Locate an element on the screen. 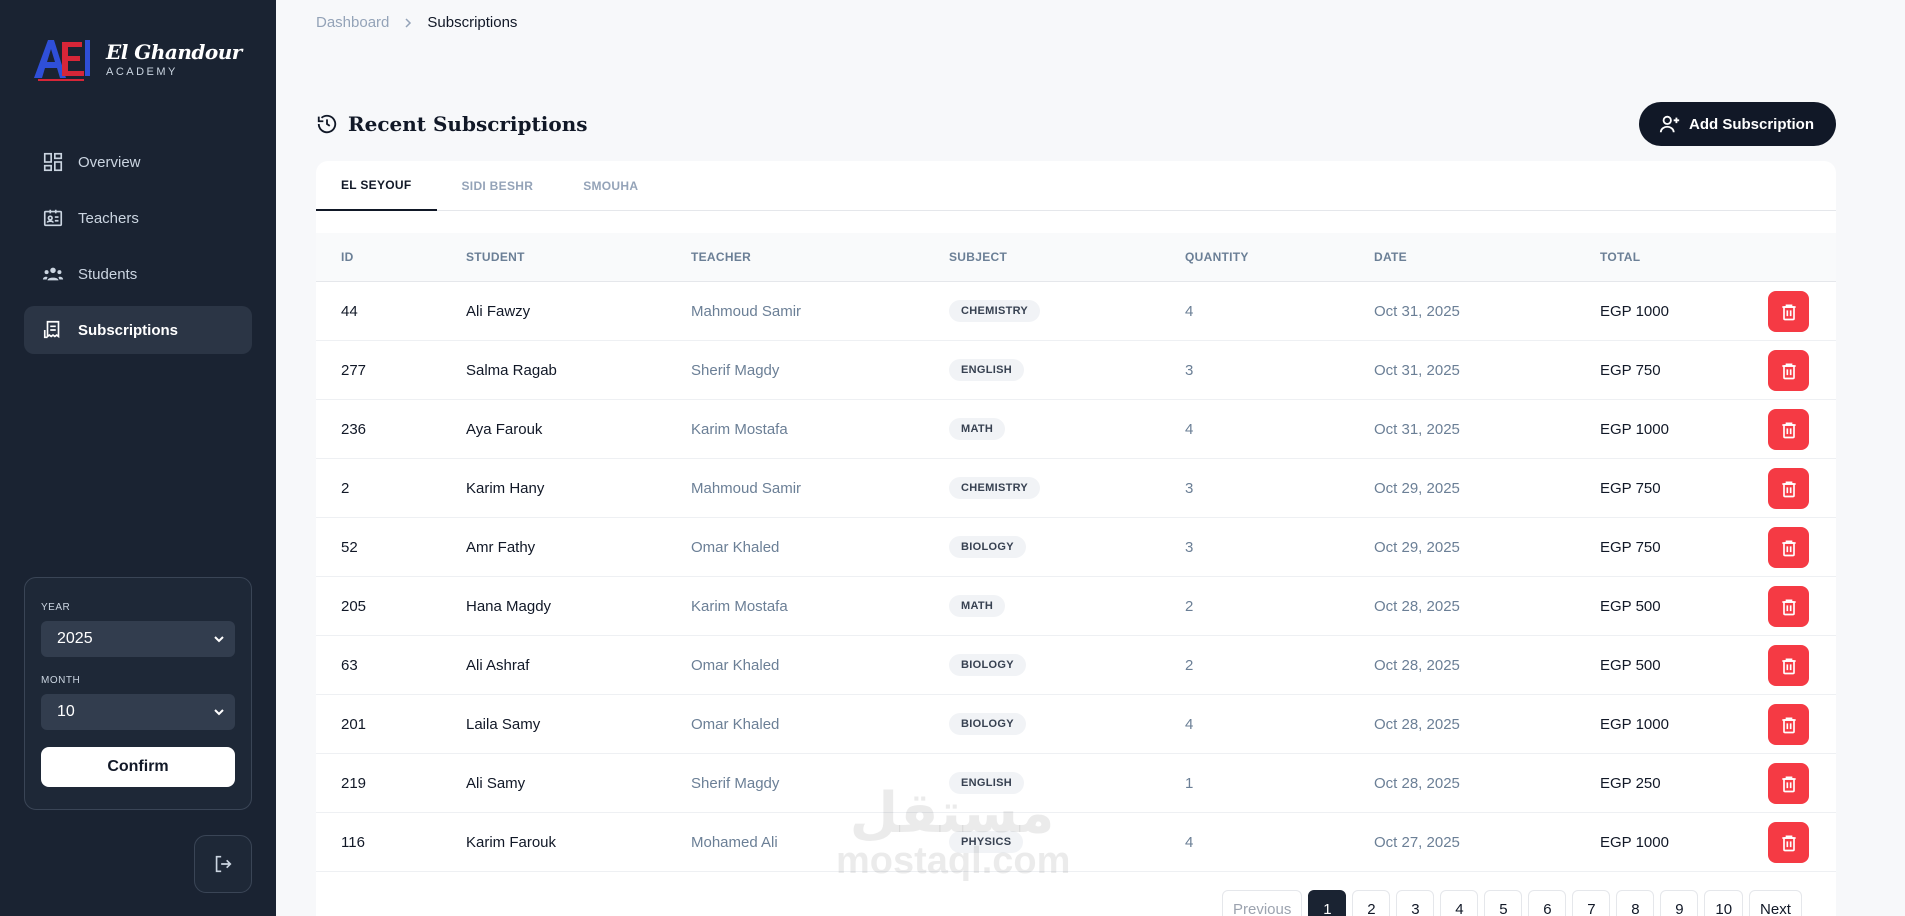 The height and width of the screenshot is (916, 1905). breadcrumb: Dashboard Subscriptions is located at coordinates (416, 22).